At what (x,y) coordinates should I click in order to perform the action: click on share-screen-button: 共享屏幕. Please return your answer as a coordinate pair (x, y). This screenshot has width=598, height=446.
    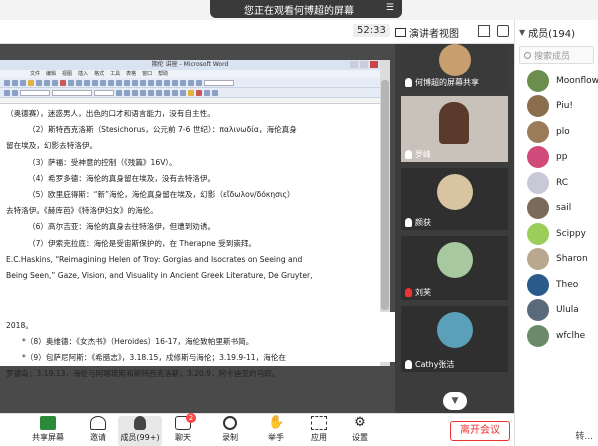
    Looking at the image, I should click on (48, 429).